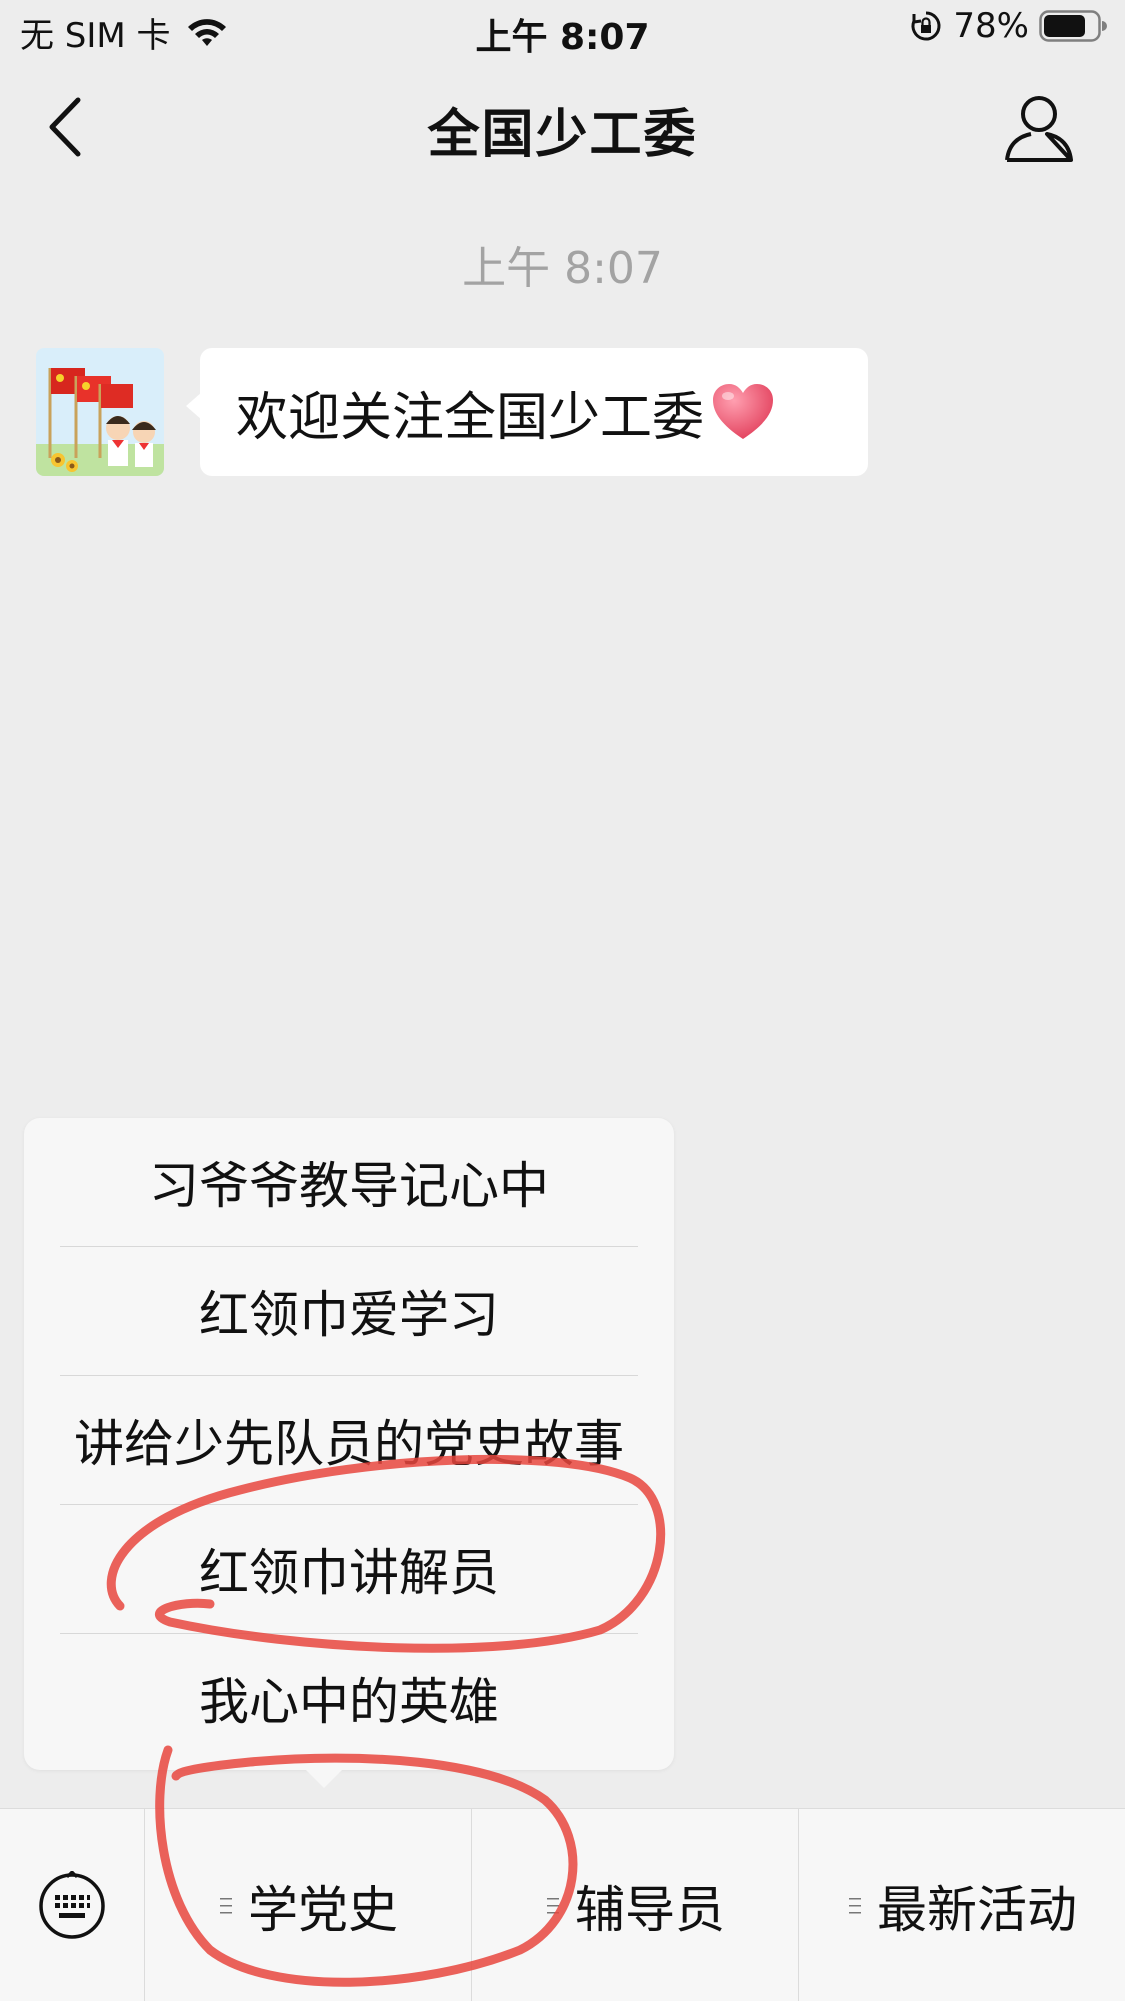 The image size is (1125, 2001). I want to click on navigation-bar: 全国少工委, so click(562, 127).